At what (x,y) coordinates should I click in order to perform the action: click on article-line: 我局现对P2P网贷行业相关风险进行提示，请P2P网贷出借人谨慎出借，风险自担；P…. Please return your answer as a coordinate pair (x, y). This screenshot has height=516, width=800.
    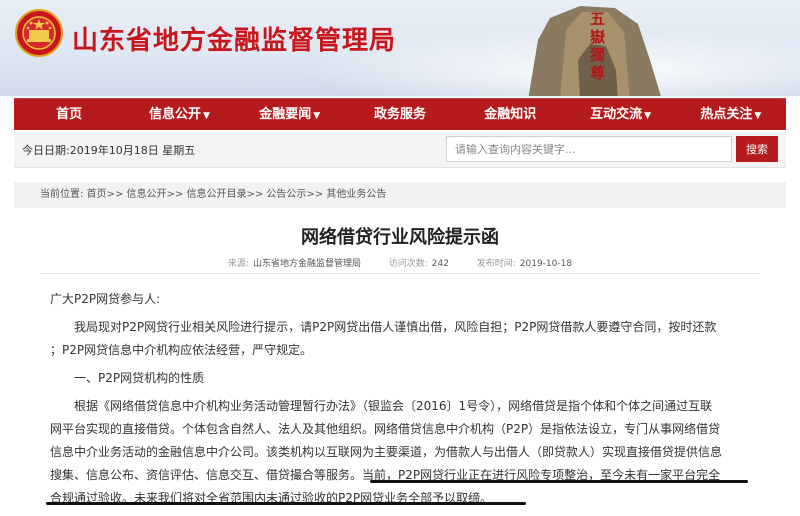
    Looking at the image, I should click on (383, 327).